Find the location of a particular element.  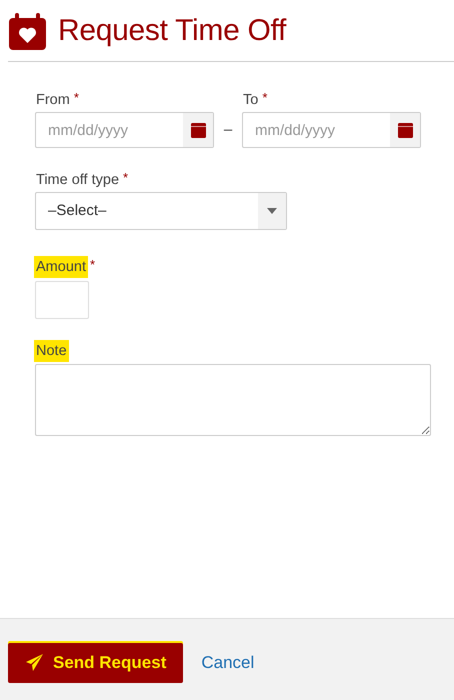

field-label: Time off type is located at coordinates (77, 180).